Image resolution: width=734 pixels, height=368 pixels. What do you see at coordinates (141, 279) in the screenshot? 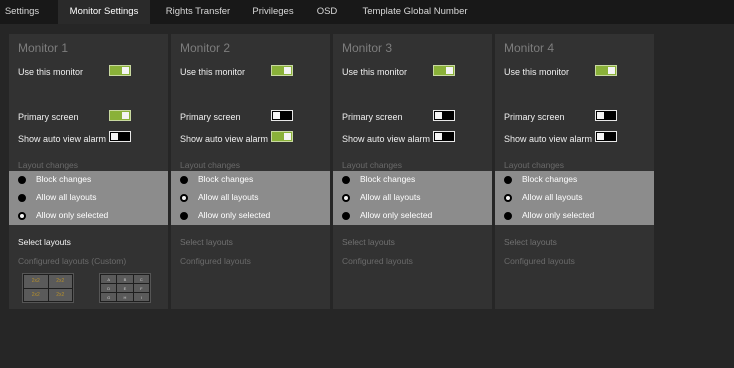
I see `layout-cell: C` at bounding box center [141, 279].